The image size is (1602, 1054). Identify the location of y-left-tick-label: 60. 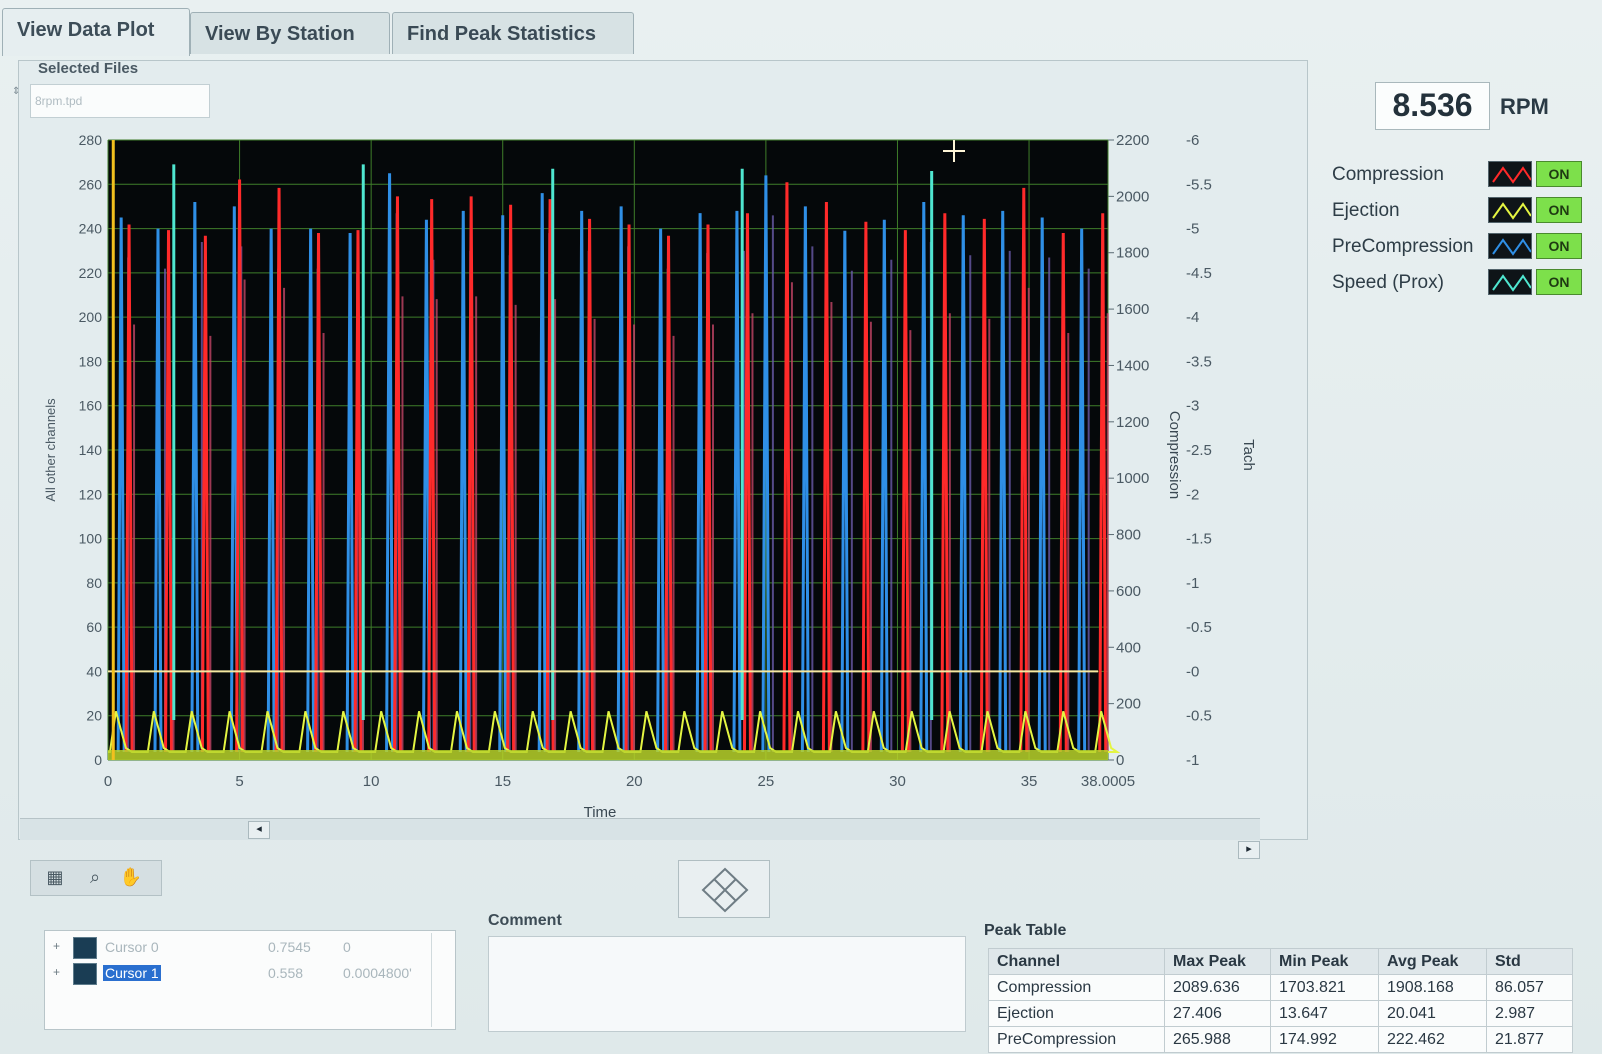
(94, 627).